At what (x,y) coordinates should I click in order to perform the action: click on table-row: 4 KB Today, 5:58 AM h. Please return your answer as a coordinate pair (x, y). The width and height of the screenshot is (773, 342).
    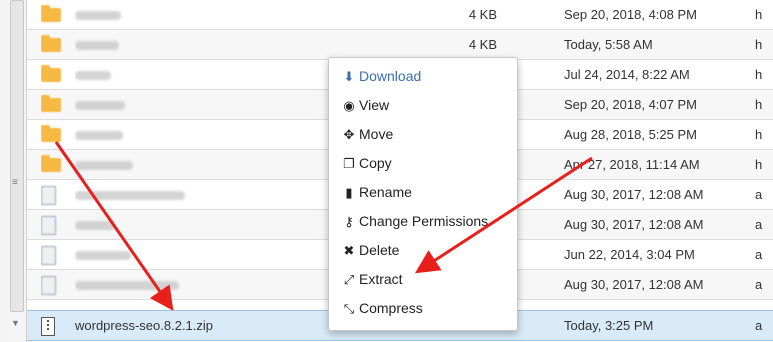
    Looking at the image, I should click on (400, 45).